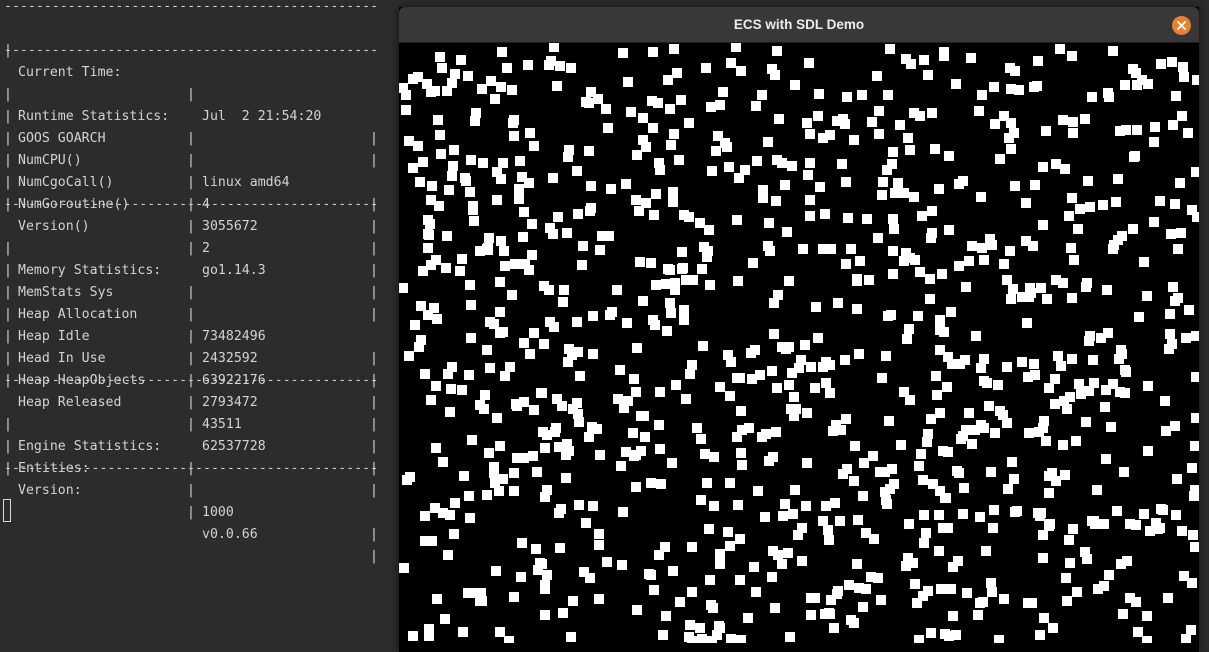 Image resolution: width=1209 pixels, height=652 pixels. I want to click on section-header-engine: | Engine Statistics: | |, so click(191, 457).